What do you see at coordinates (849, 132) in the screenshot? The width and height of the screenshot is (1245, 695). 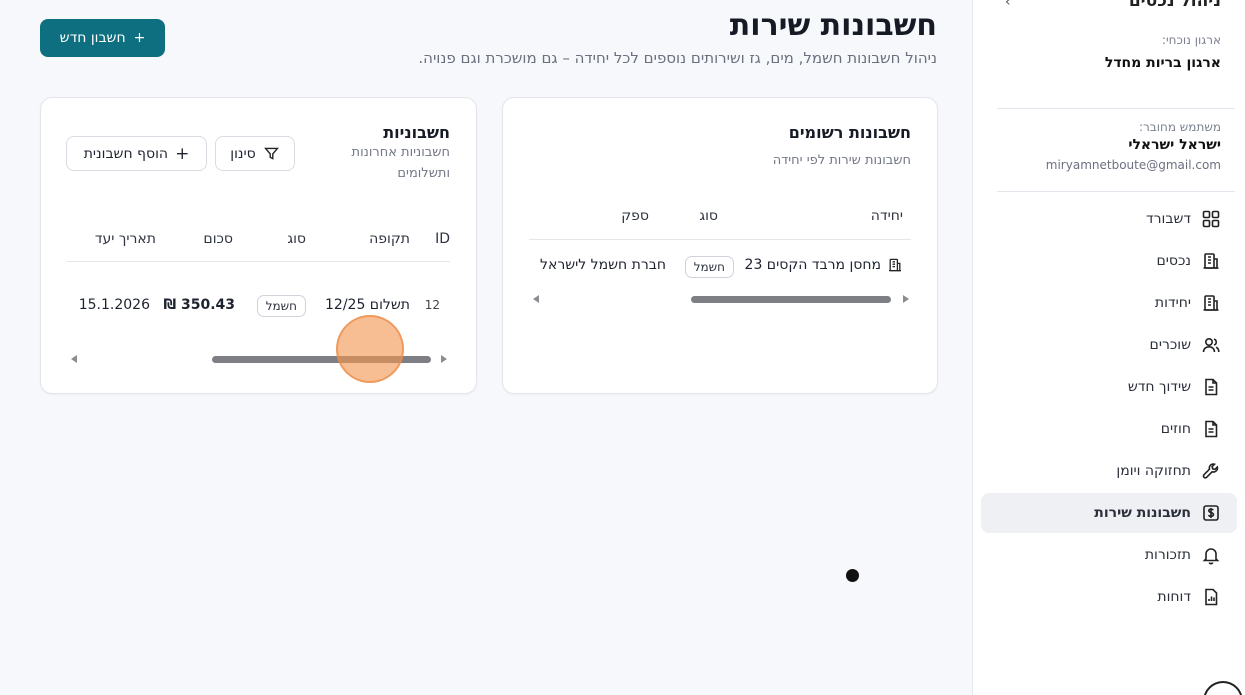 I see `card-title: חשבונות רשומים` at bounding box center [849, 132].